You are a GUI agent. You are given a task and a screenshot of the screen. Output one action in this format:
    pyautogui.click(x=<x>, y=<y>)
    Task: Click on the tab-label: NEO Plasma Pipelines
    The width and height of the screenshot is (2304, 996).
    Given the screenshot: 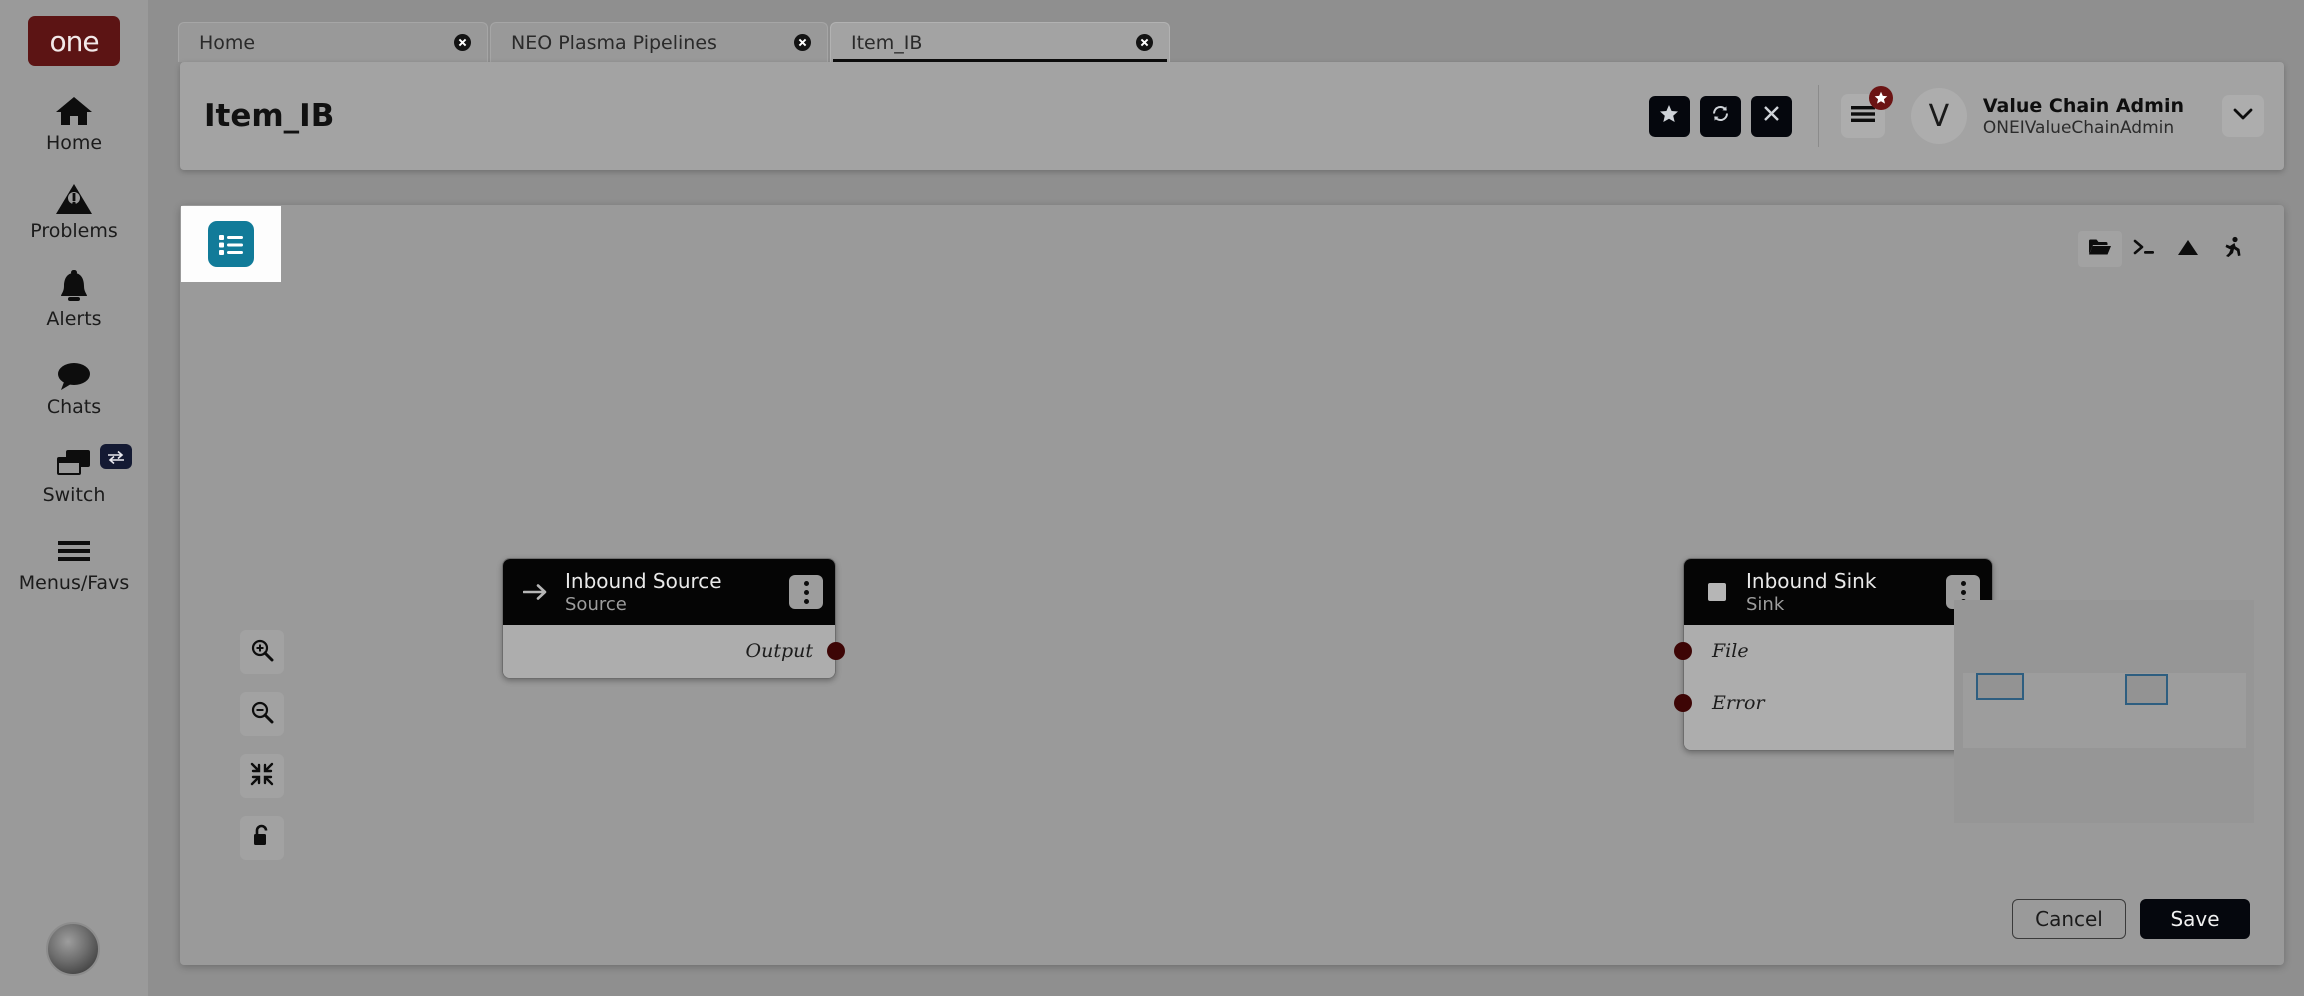 What is the action you would take?
    pyautogui.click(x=614, y=42)
    